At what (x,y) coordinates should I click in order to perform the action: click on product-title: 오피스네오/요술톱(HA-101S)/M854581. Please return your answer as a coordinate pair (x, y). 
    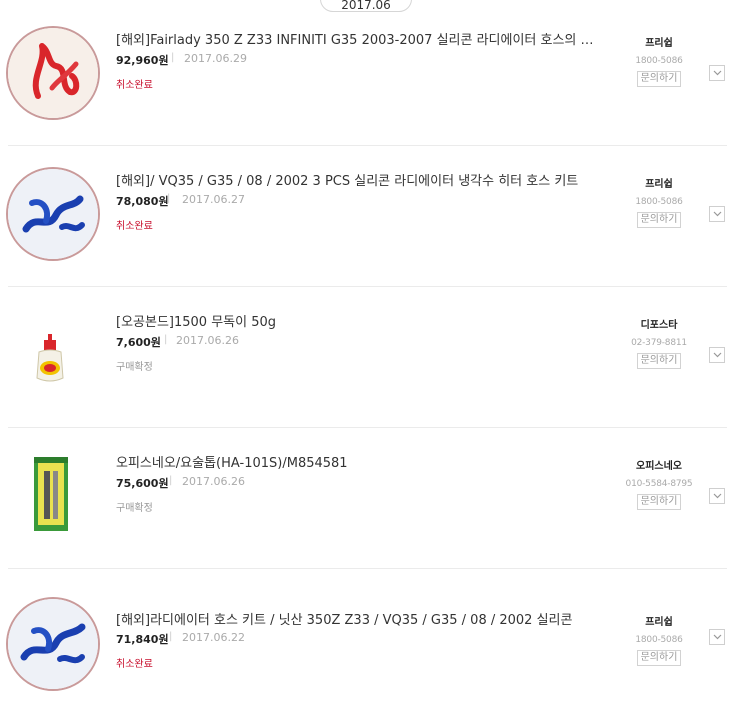
    Looking at the image, I should click on (355, 461).